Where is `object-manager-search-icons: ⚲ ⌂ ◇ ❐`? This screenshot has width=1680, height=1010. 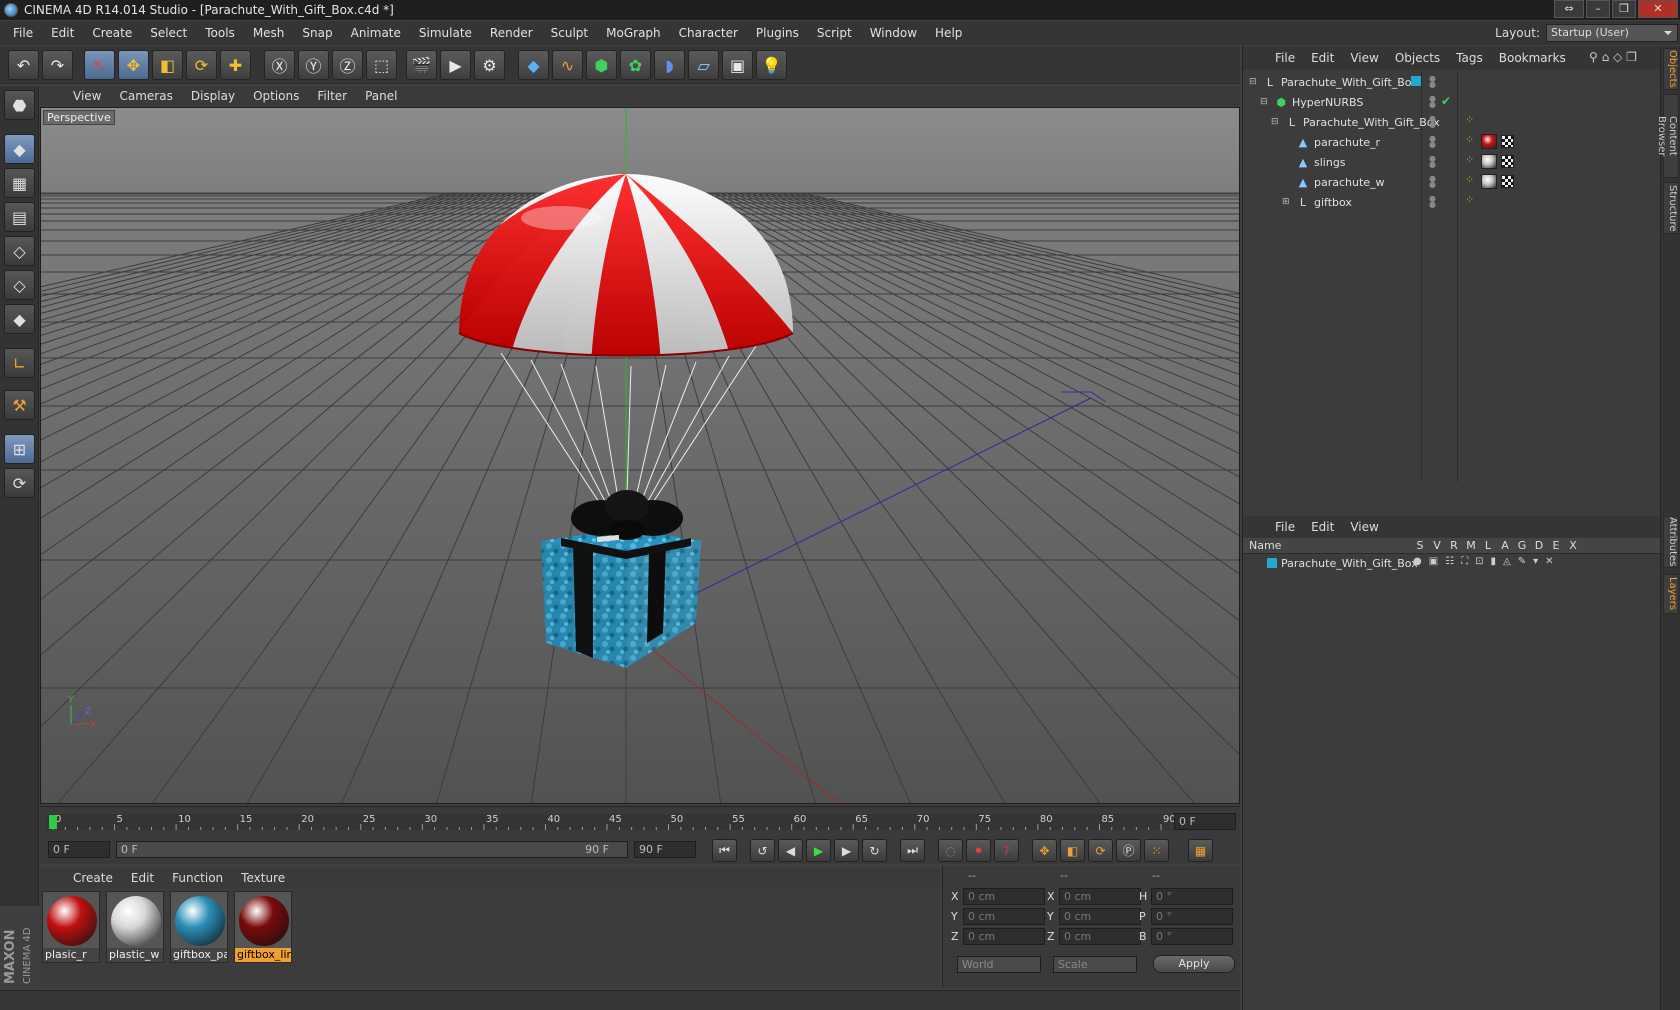
object-manager-search-icons: ⚲ ⌂ ◇ ❐ is located at coordinates (1613, 57).